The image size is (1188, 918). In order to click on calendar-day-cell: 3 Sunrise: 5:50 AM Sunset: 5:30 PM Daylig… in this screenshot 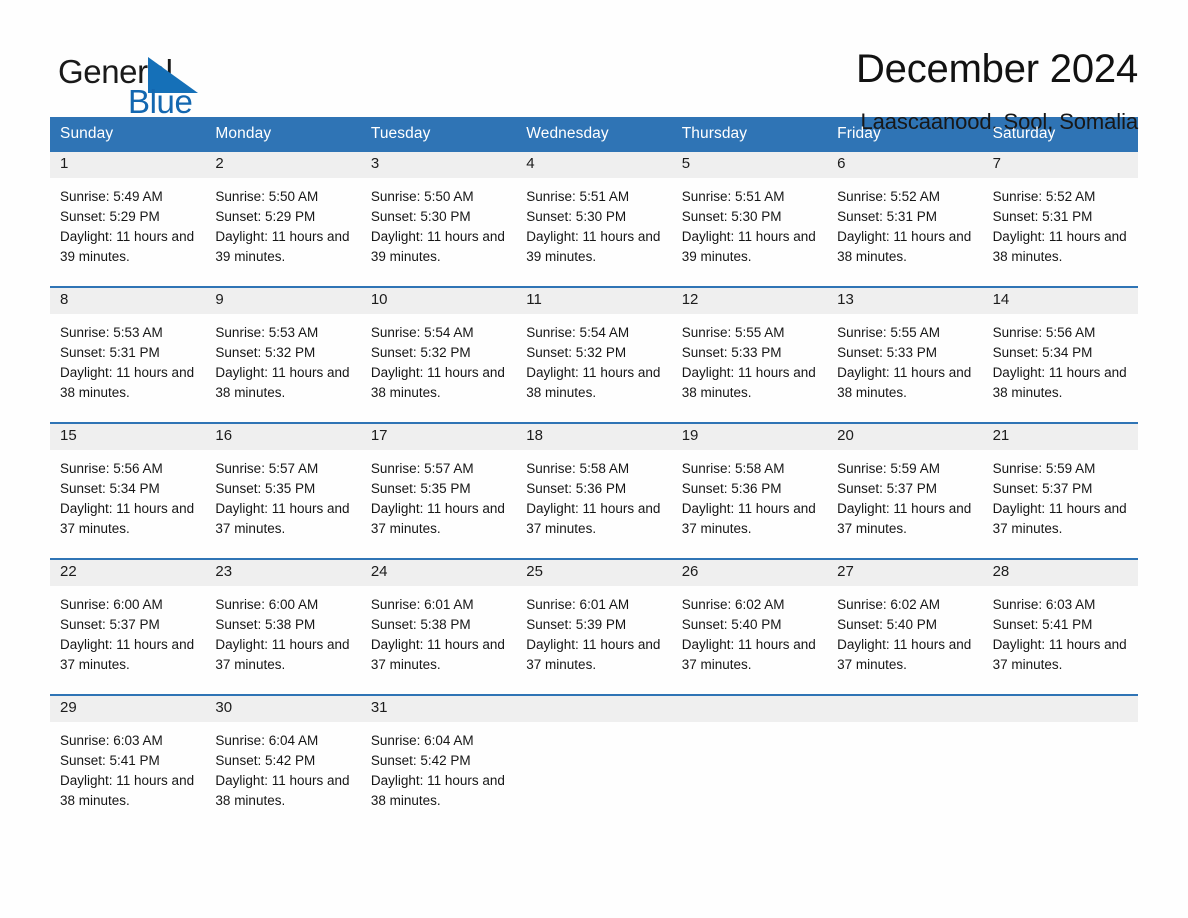, I will do `click(438, 219)`.